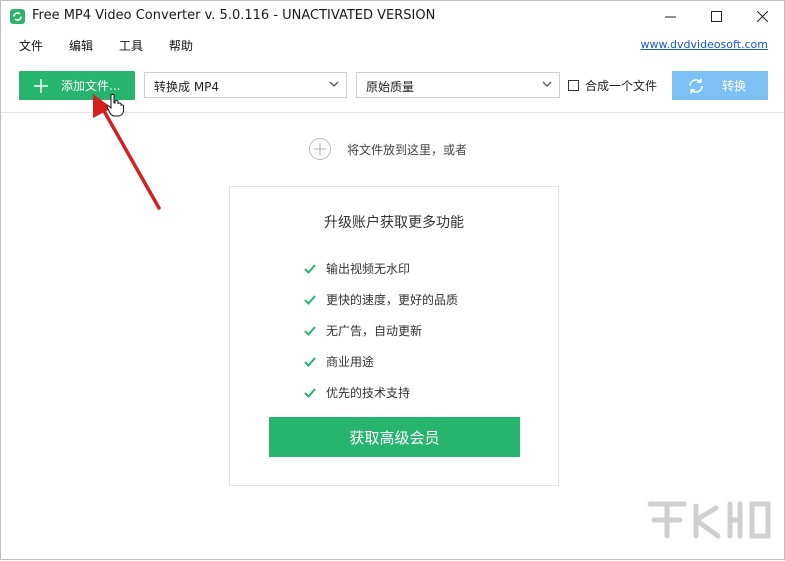  What do you see at coordinates (709, 524) in the screenshot?
I see `watermark-logo` at bounding box center [709, 524].